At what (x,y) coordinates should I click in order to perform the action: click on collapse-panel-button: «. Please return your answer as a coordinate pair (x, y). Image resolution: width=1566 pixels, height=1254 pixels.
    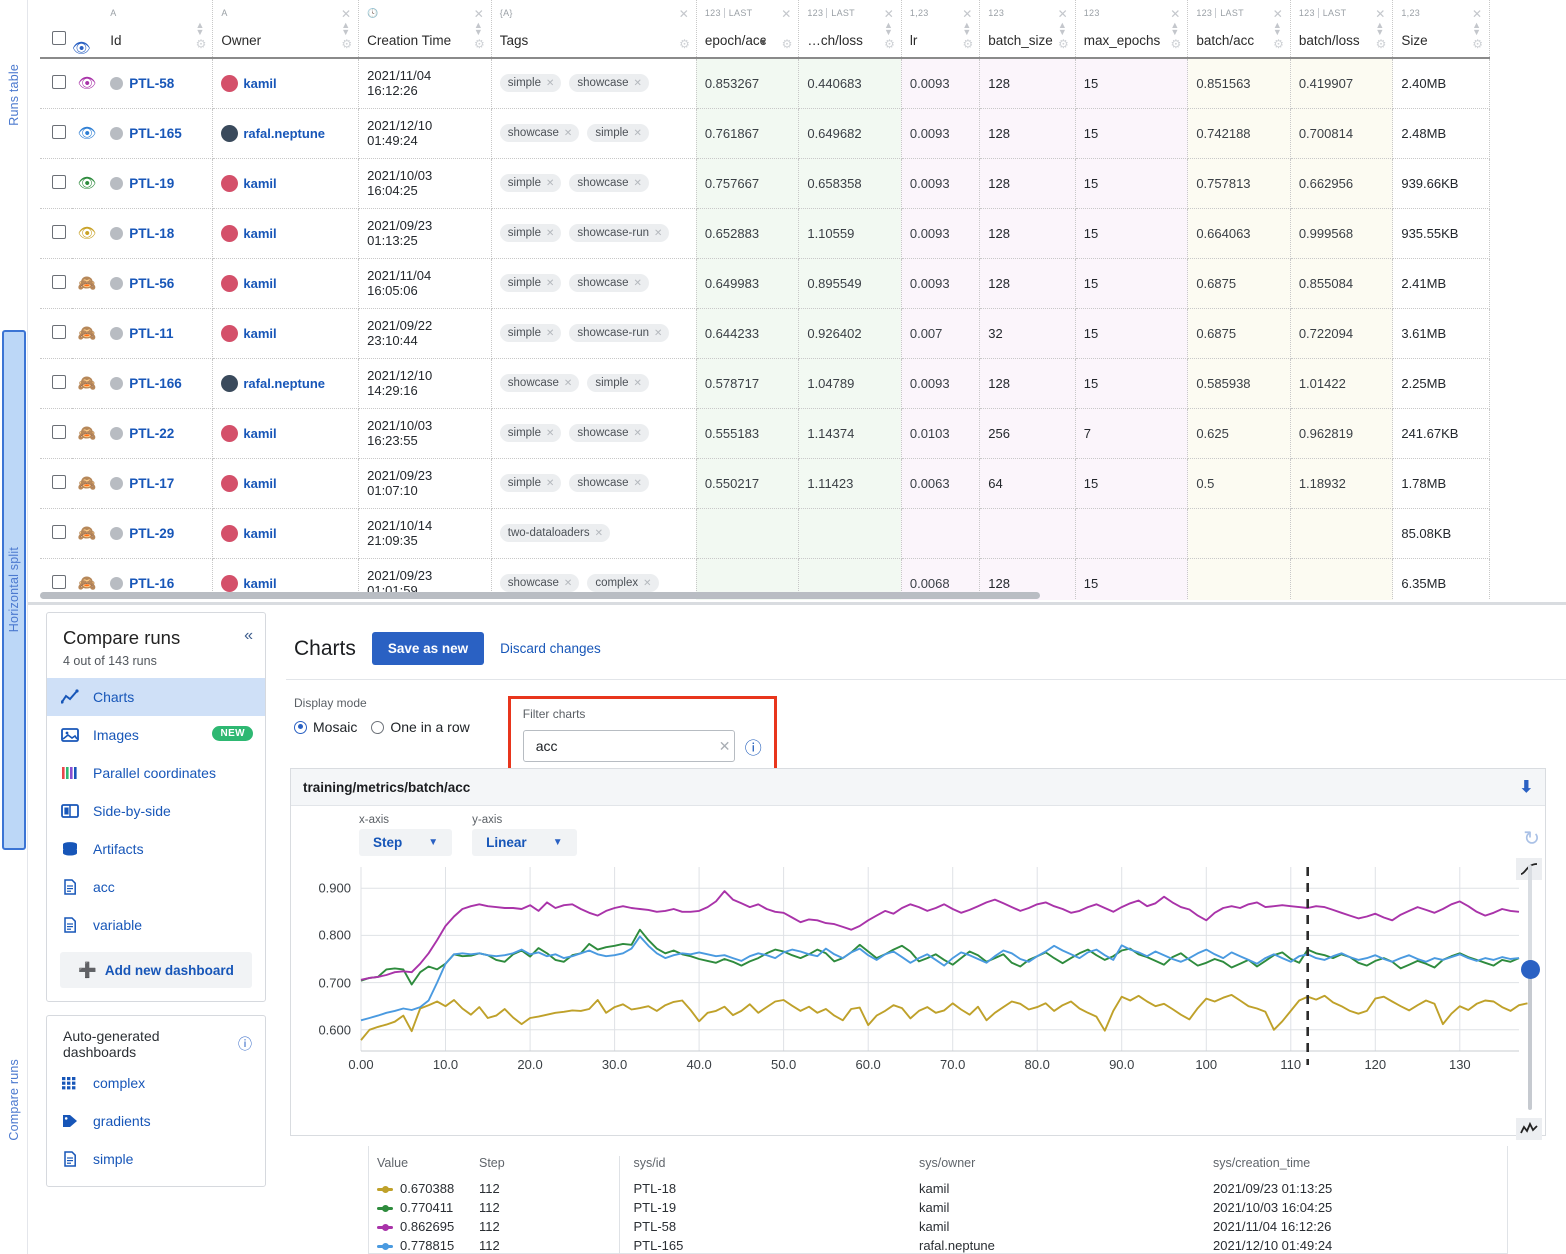
    Looking at the image, I should click on (248, 636).